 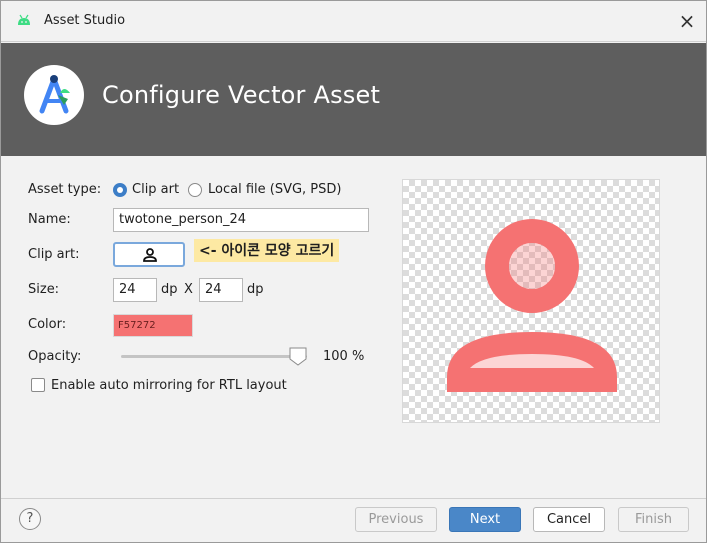 I want to click on opacity-slider-track, so click(x=214, y=356).